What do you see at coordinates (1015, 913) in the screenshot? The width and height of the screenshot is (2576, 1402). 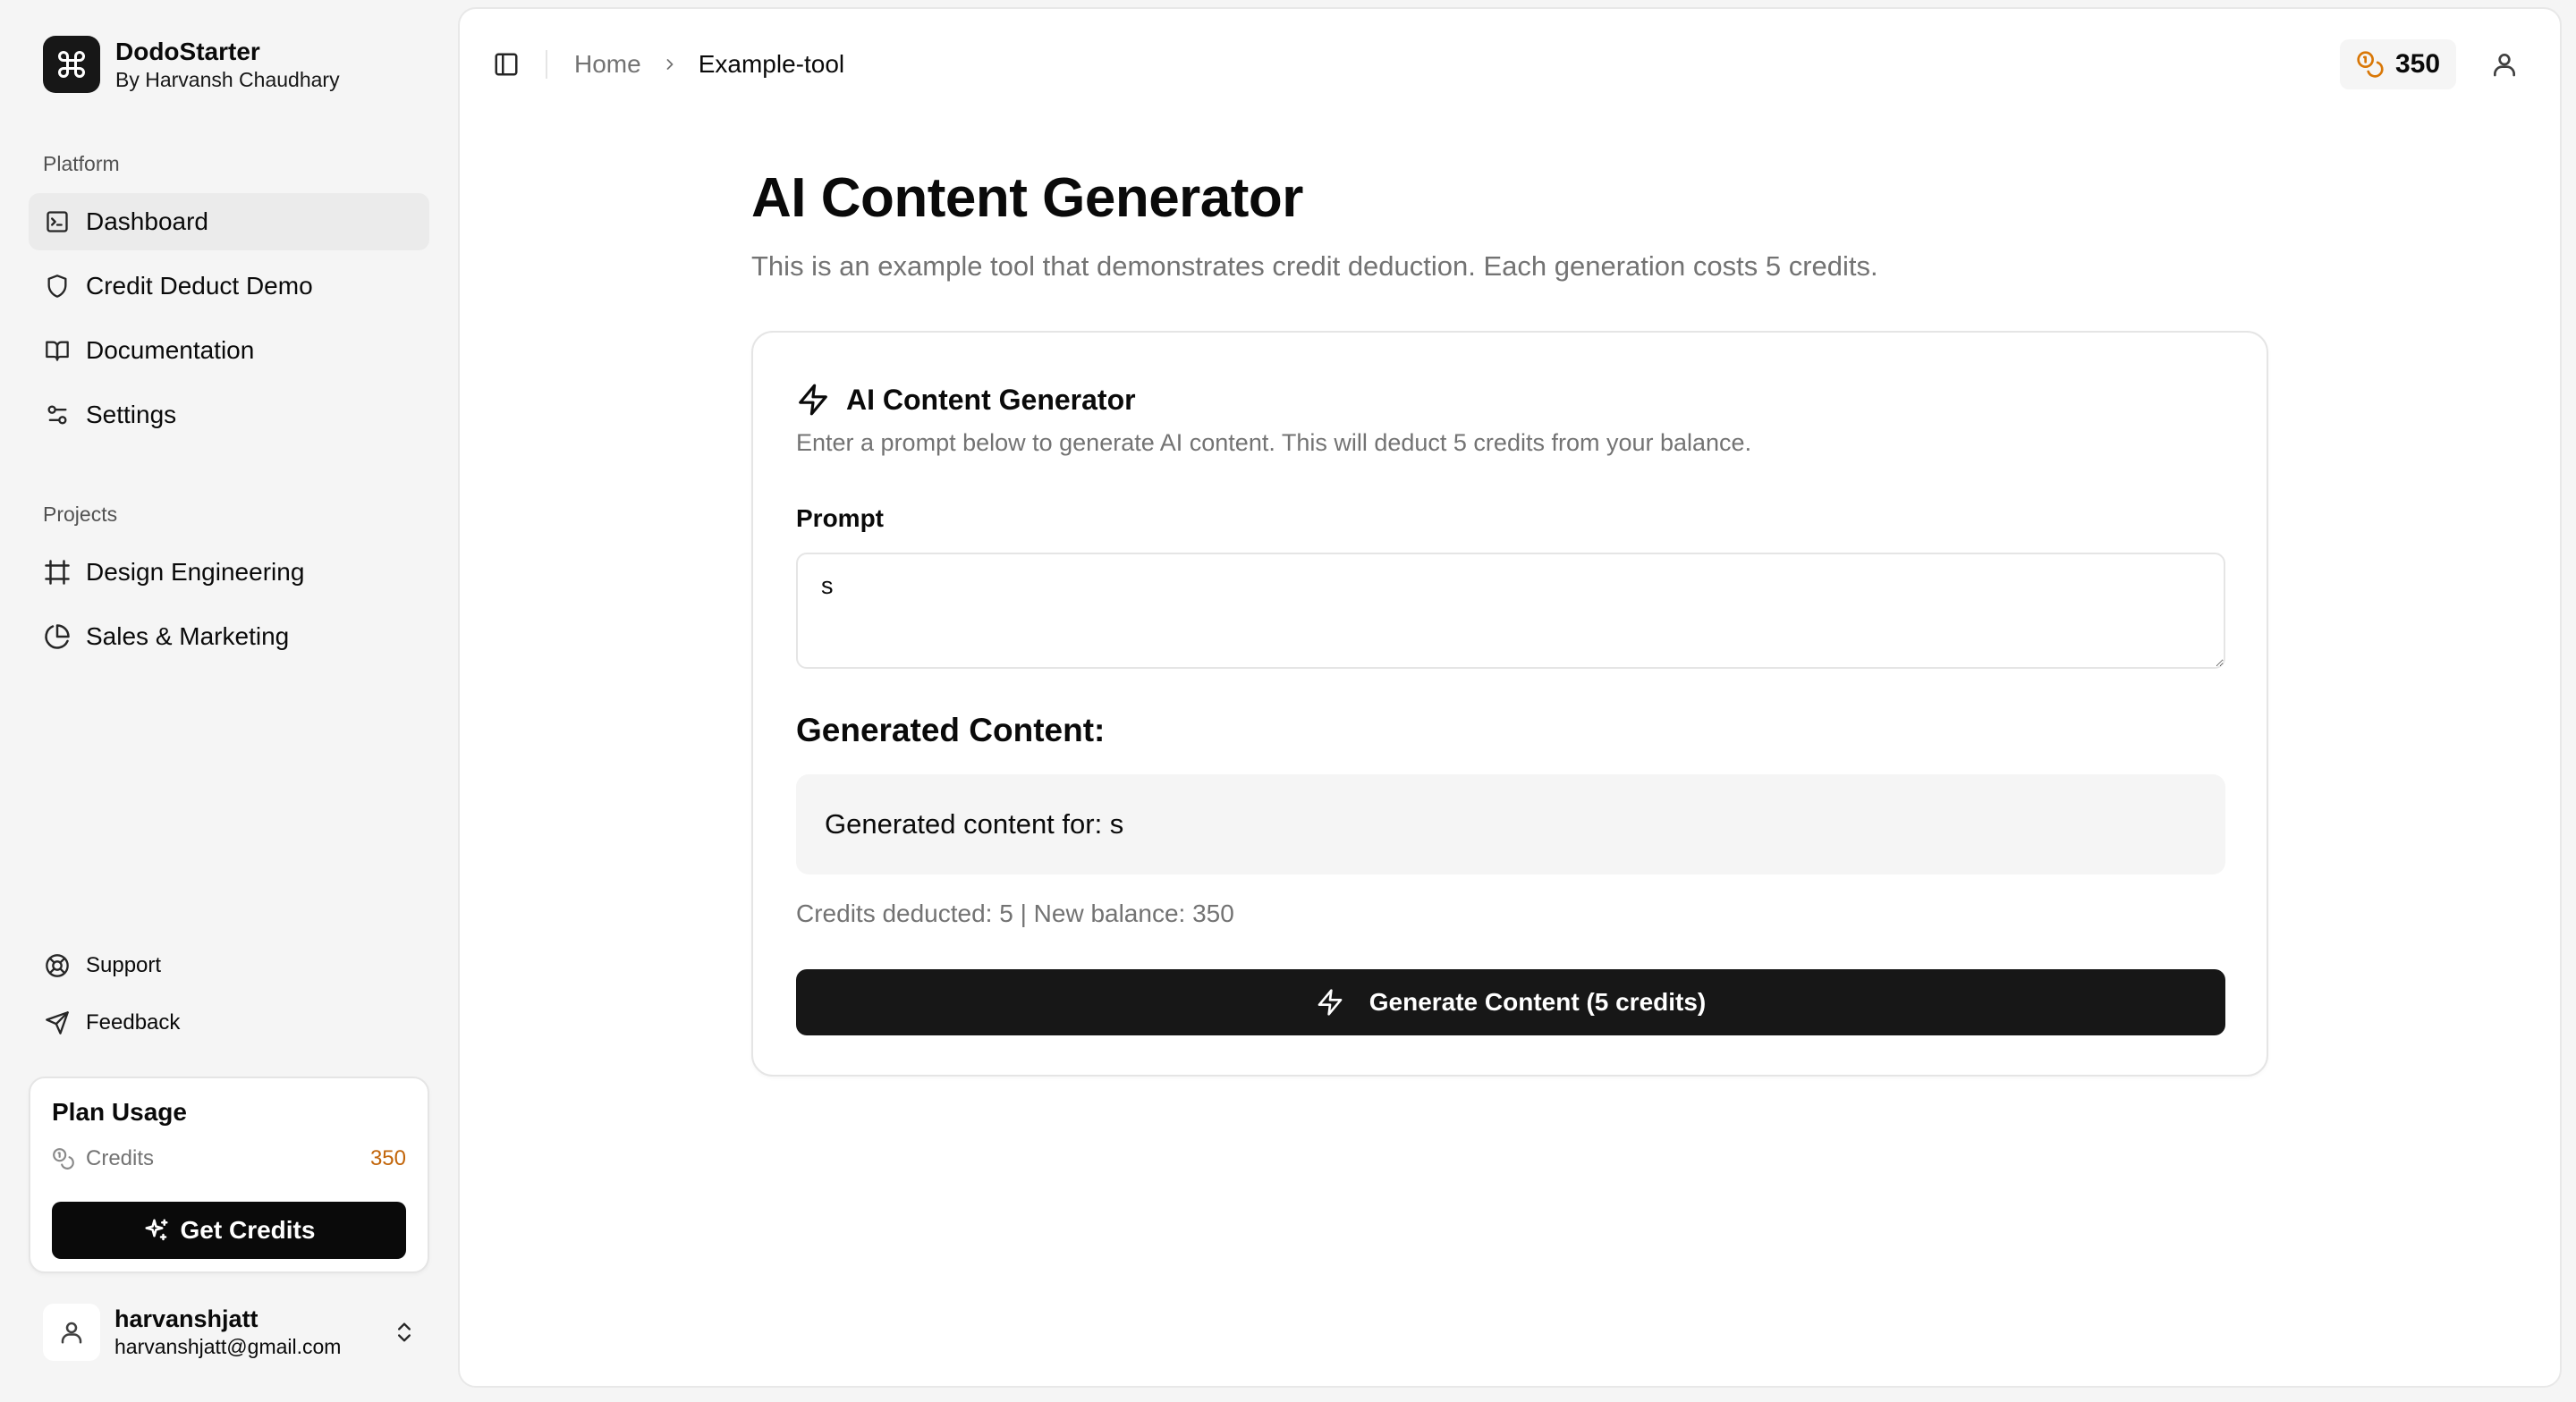 I see `credits-deducted-info: Credits deducted: 5 | New balance: 350` at bounding box center [1015, 913].